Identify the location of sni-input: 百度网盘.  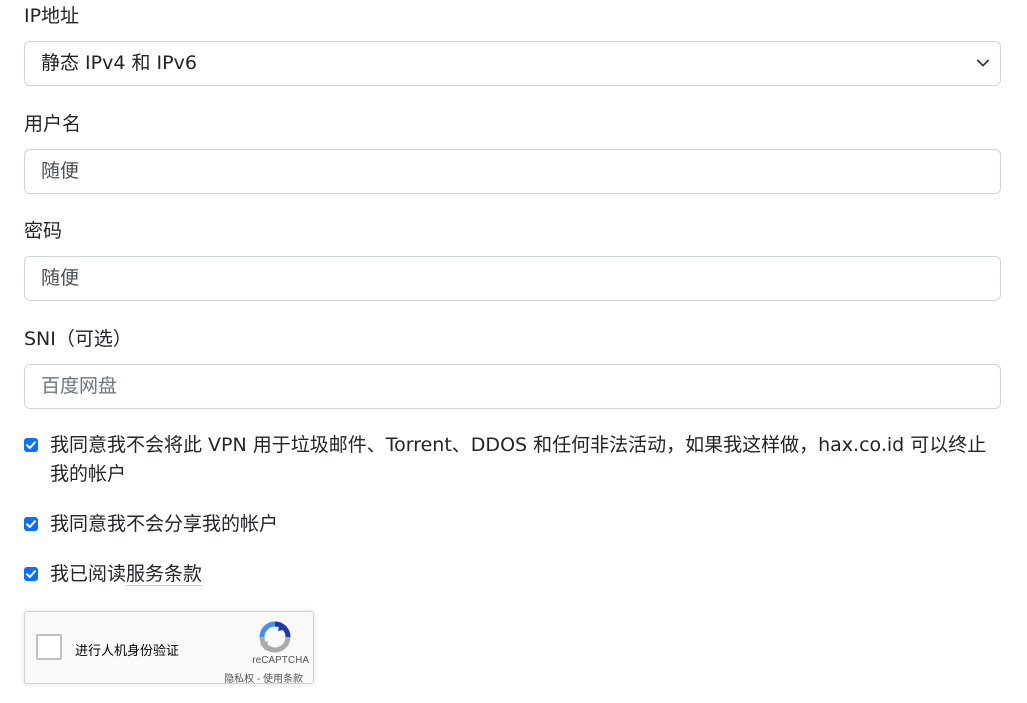
(512, 386).